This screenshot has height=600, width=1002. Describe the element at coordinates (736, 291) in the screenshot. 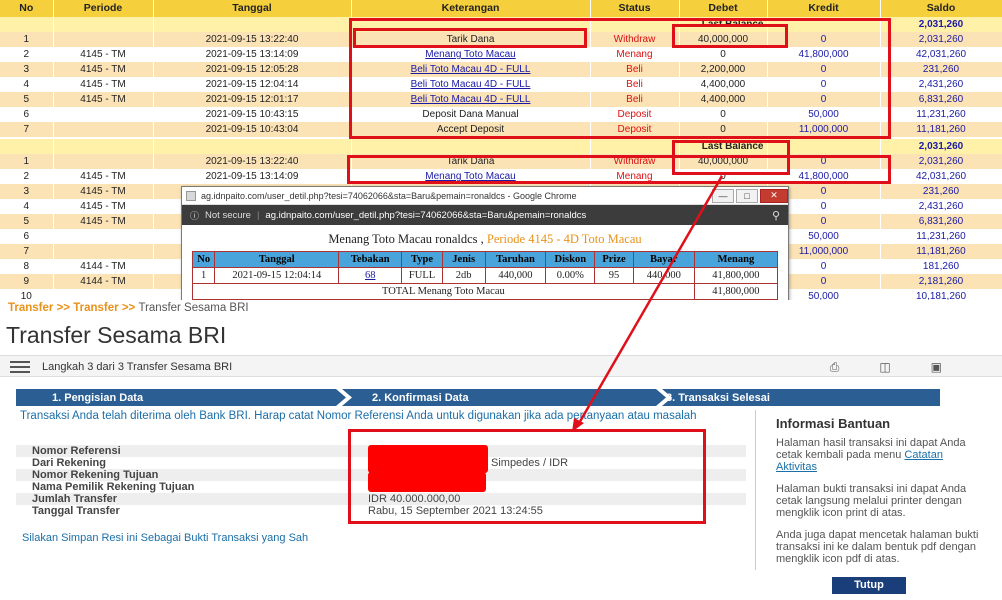

I see `pt-total-value: 41,800,000` at that location.